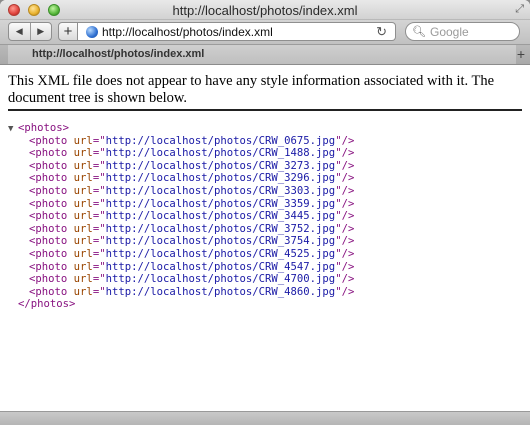 The image size is (530, 425). I want to click on url-attr-value: http://localhost/photos/CRW_4525.jpg, so click(220, 253).